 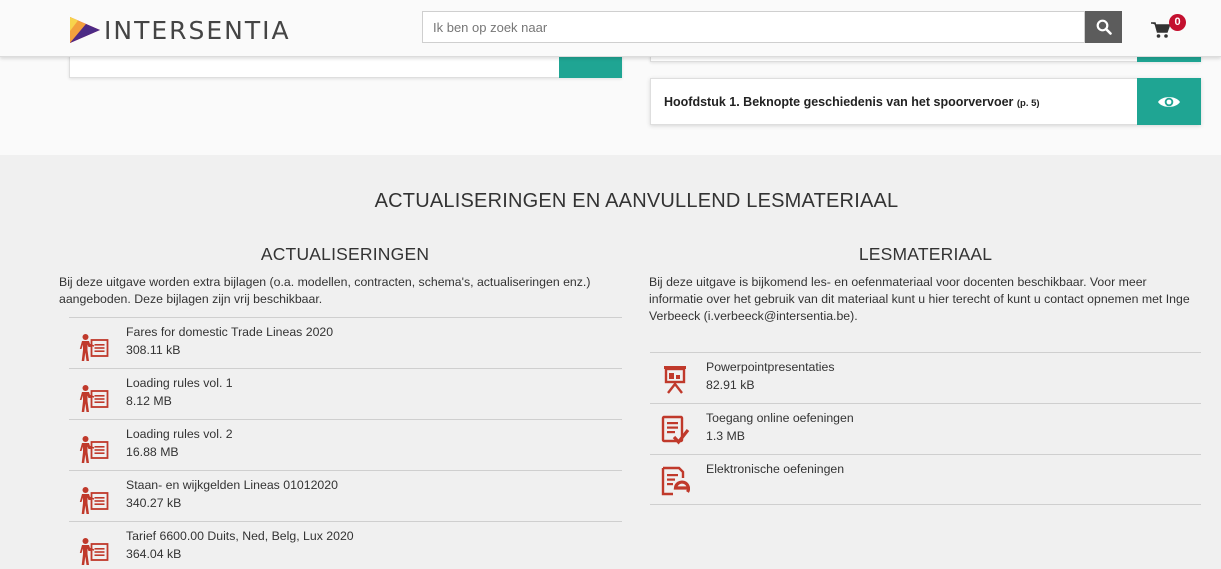 I want to click on e-document-icon, so click(x=675, y=481).